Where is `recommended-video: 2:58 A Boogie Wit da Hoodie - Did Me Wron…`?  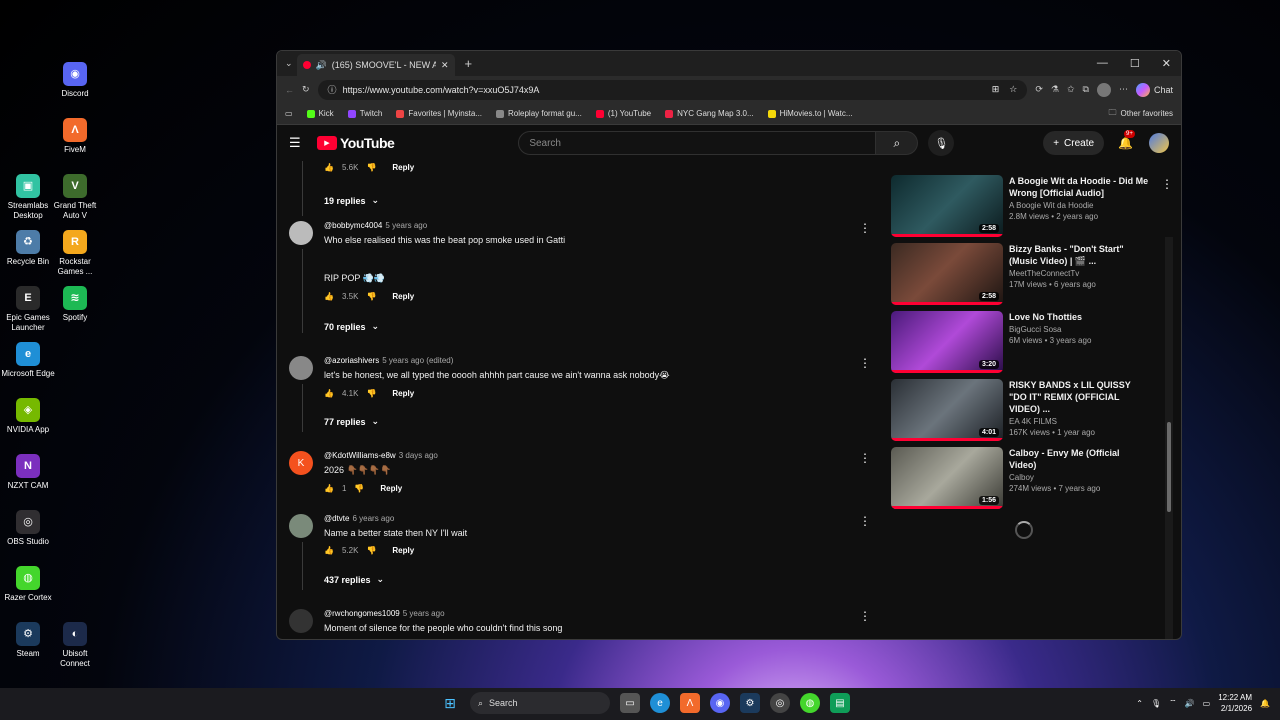
recommended-video: 2:58 A Boogie Wit da Hoodie - Did Me Wron… is located at coordinates (1036, 206).